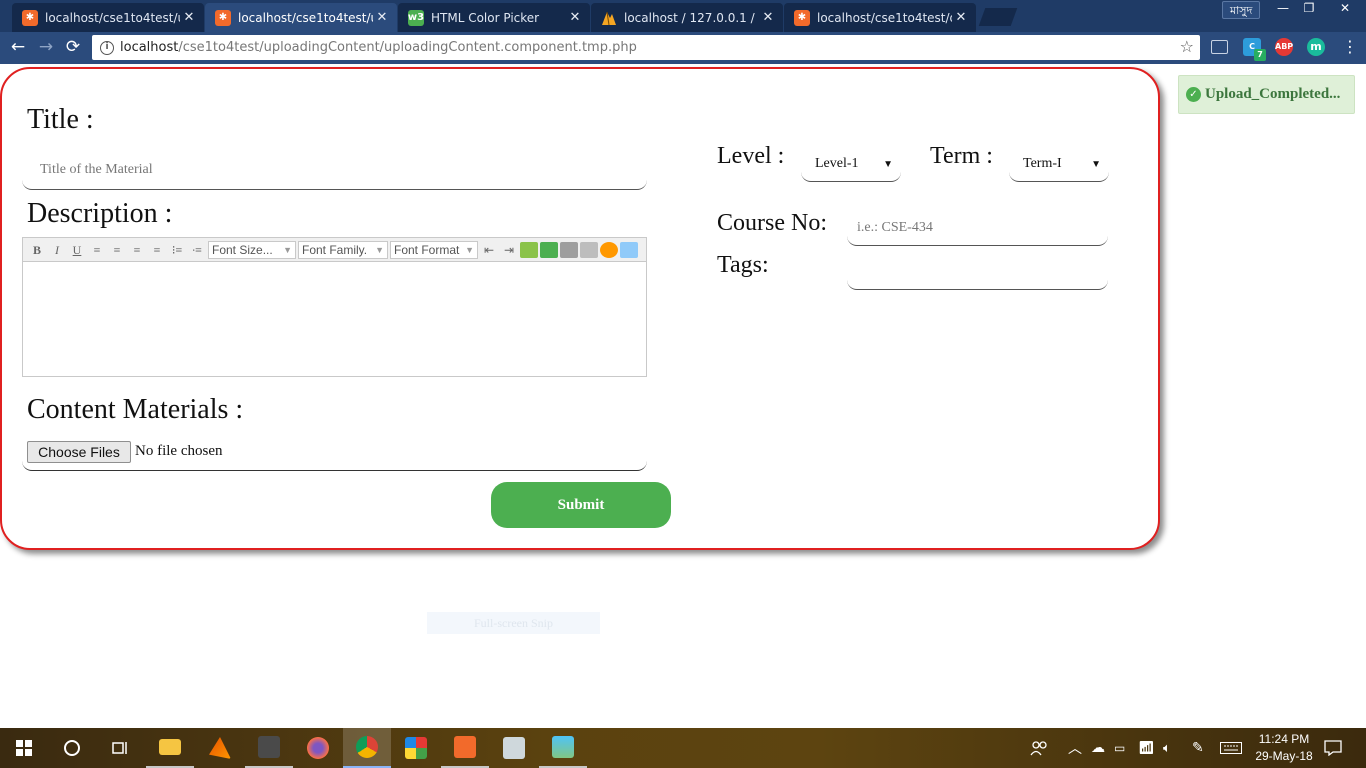  I want to click on pen-icon: ✎, so click(1198, 748).